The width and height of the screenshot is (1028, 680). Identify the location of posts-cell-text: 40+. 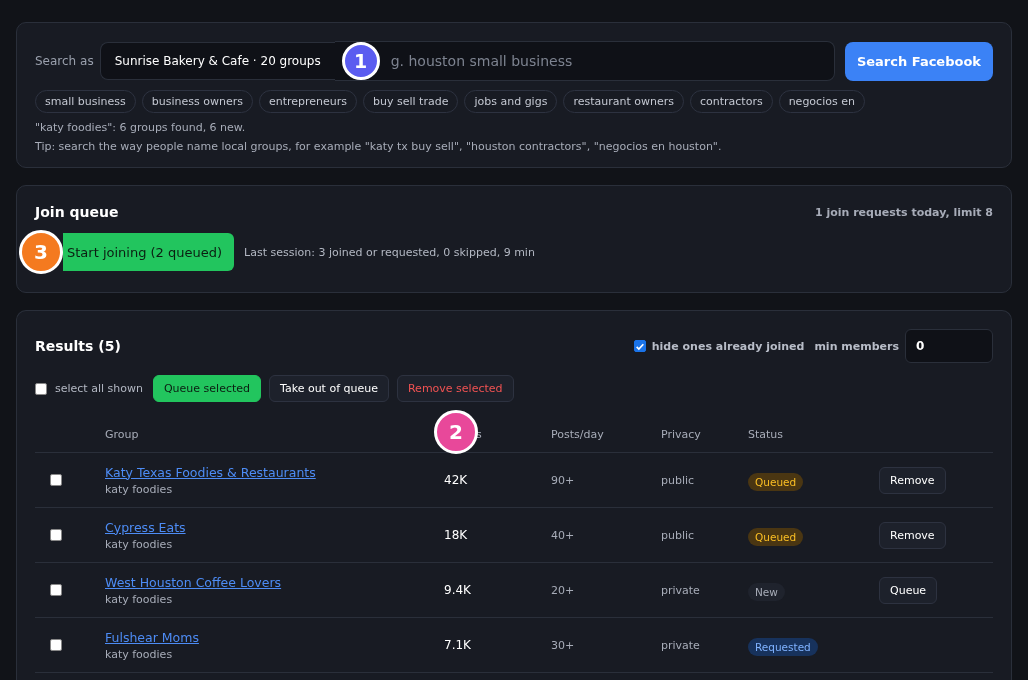
(563, 535).